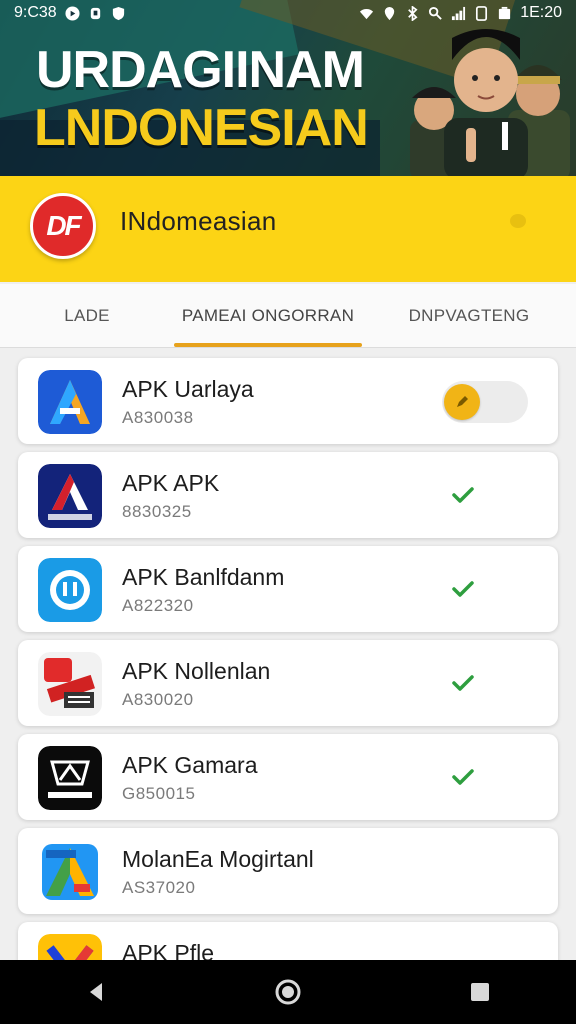 Image resolution: width=576 pixels, height=1024 pixels. I want to click on app-title: APK Banlfdanm, so click(203, 577).